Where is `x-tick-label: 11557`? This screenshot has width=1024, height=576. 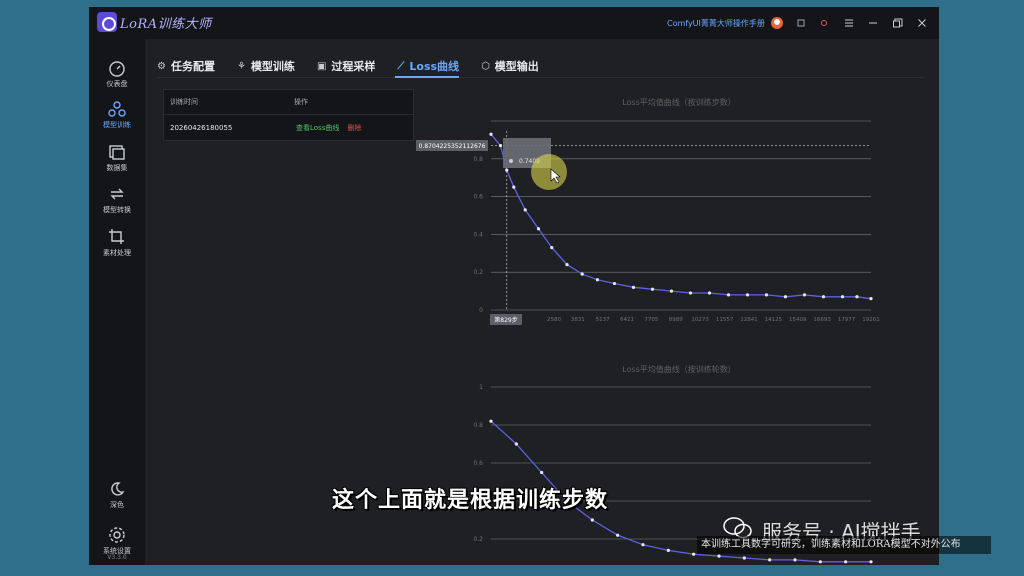 x-tick-label: 11557 is located at coordinates (725, 320).